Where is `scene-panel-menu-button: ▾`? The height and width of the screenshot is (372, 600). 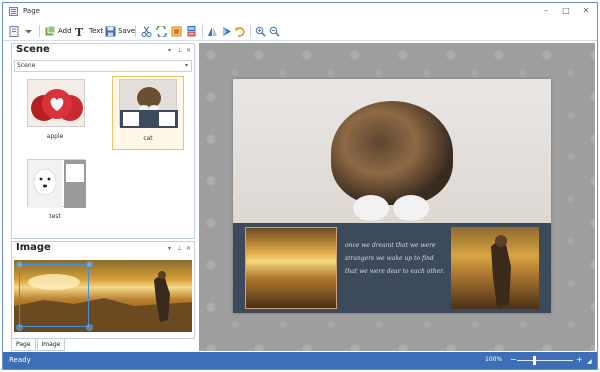
scene-panel-menu-button: ▾ is located at coordinates (169, 50).